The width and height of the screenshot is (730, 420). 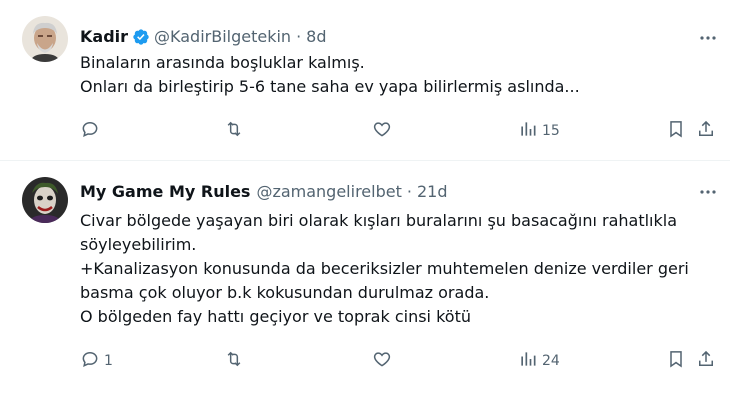 What do you see at coordinates (400, 361) in the screenshot?
I see `action-bar: 1 24` at bounding box center [400, 361].